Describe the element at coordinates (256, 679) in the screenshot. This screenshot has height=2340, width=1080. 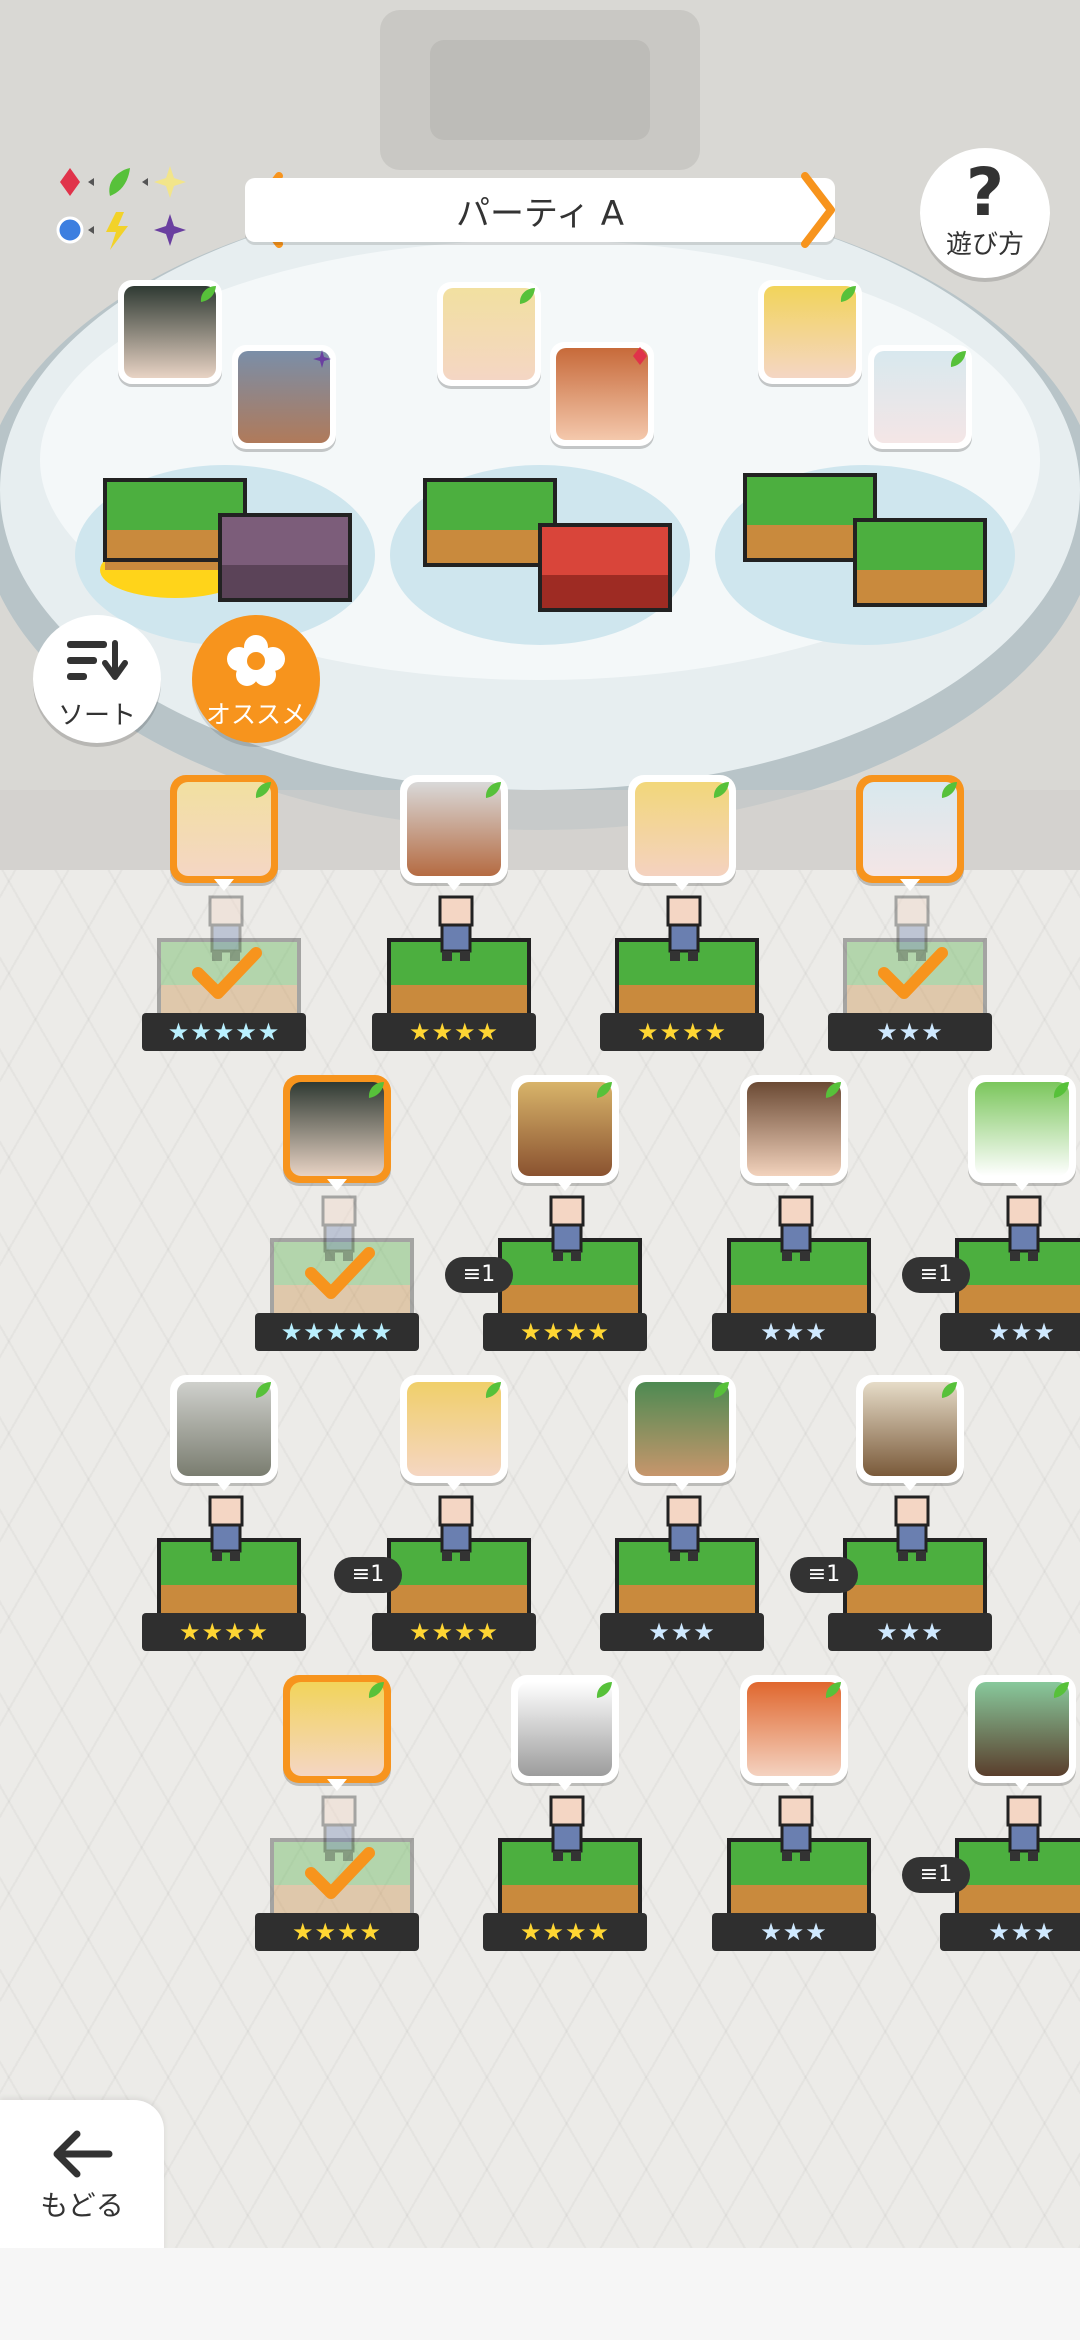
I see `recommend-button: オススメ` at that location.